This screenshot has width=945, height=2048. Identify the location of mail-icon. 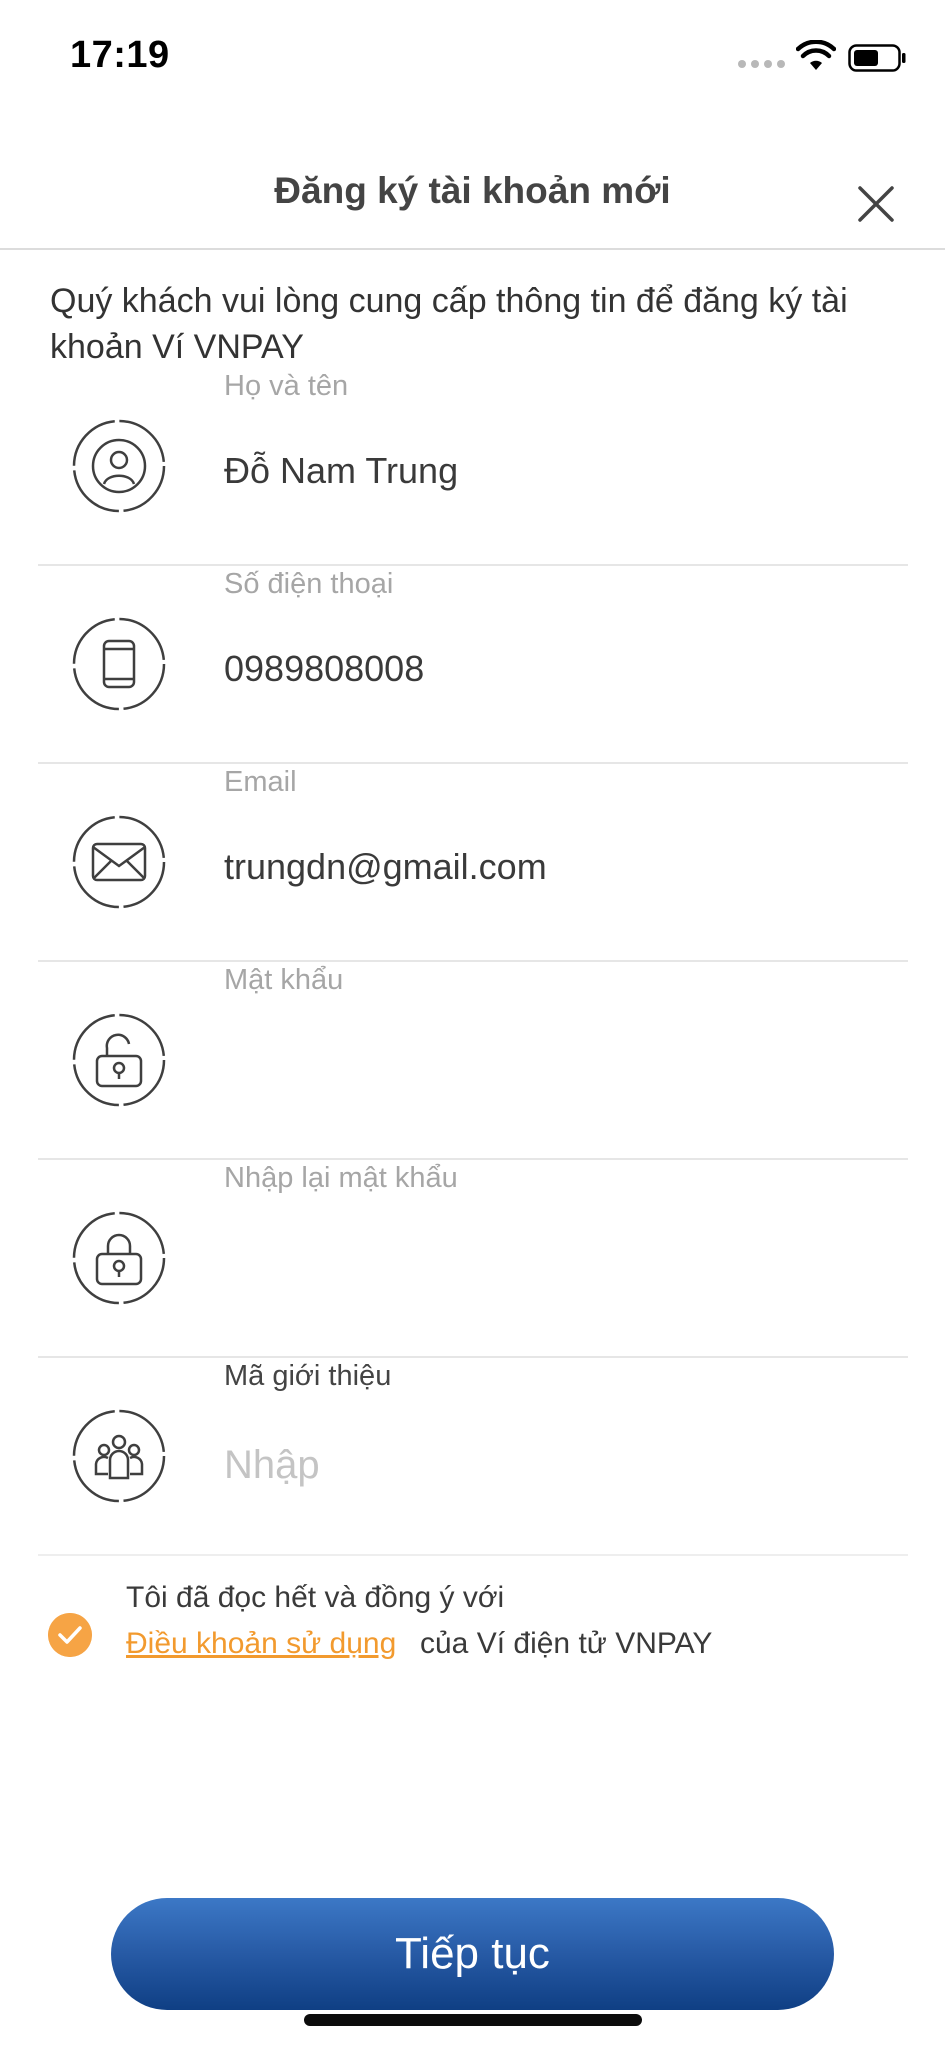
(119, 862).